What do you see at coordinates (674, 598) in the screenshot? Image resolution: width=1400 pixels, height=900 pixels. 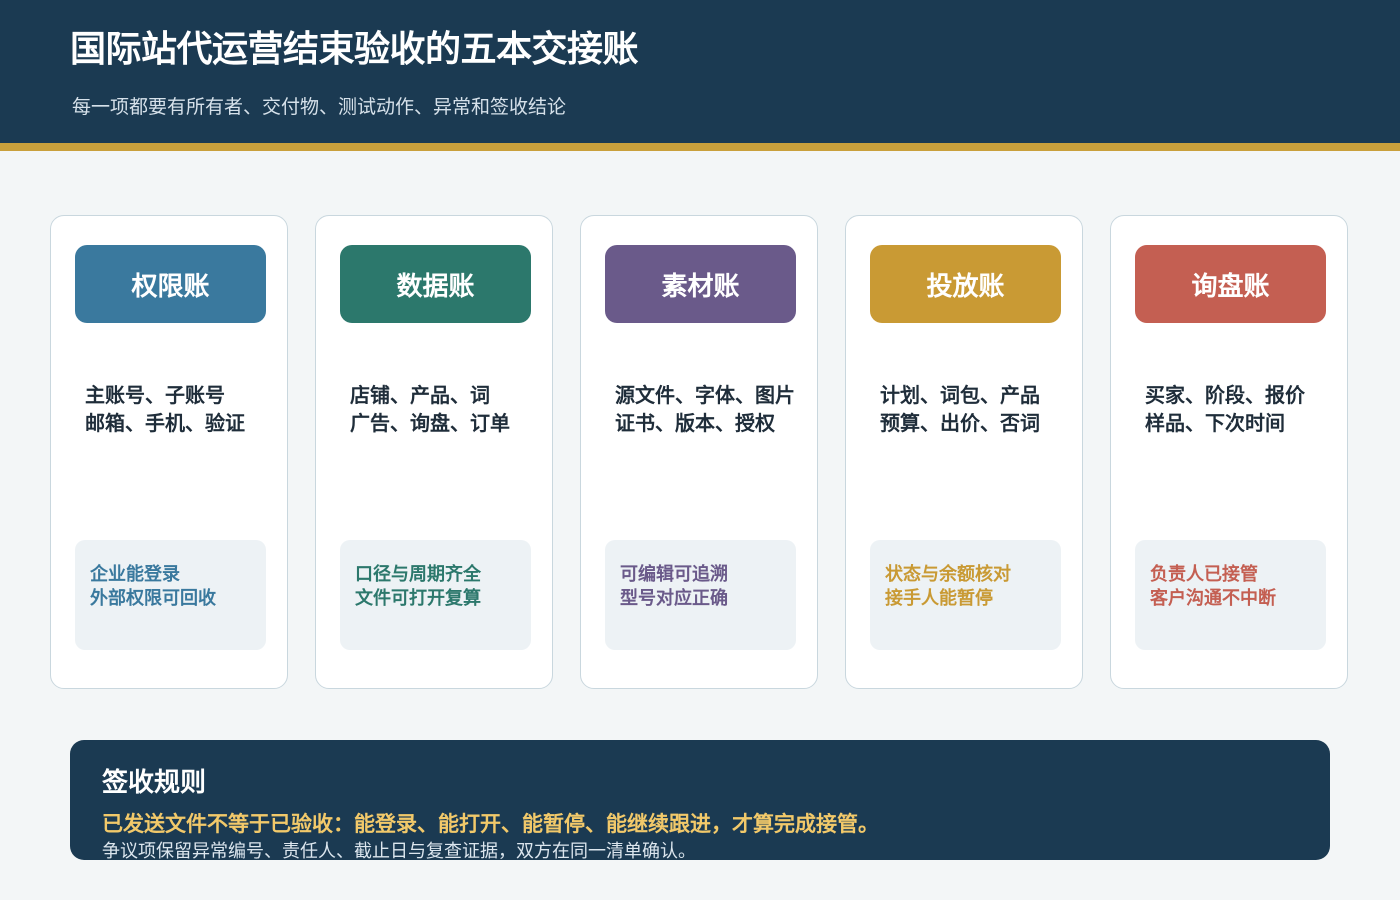 I see `card-note-line: 型号对应正确` at bounding box center [674, 598].